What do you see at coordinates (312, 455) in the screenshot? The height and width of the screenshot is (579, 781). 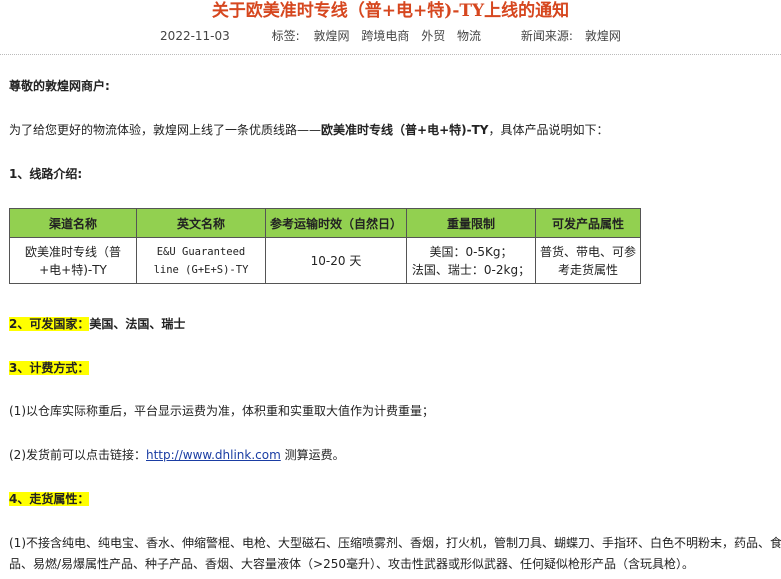 I see `billing-rule-suffix: 测算运费。` at bounding box center [312, 455].